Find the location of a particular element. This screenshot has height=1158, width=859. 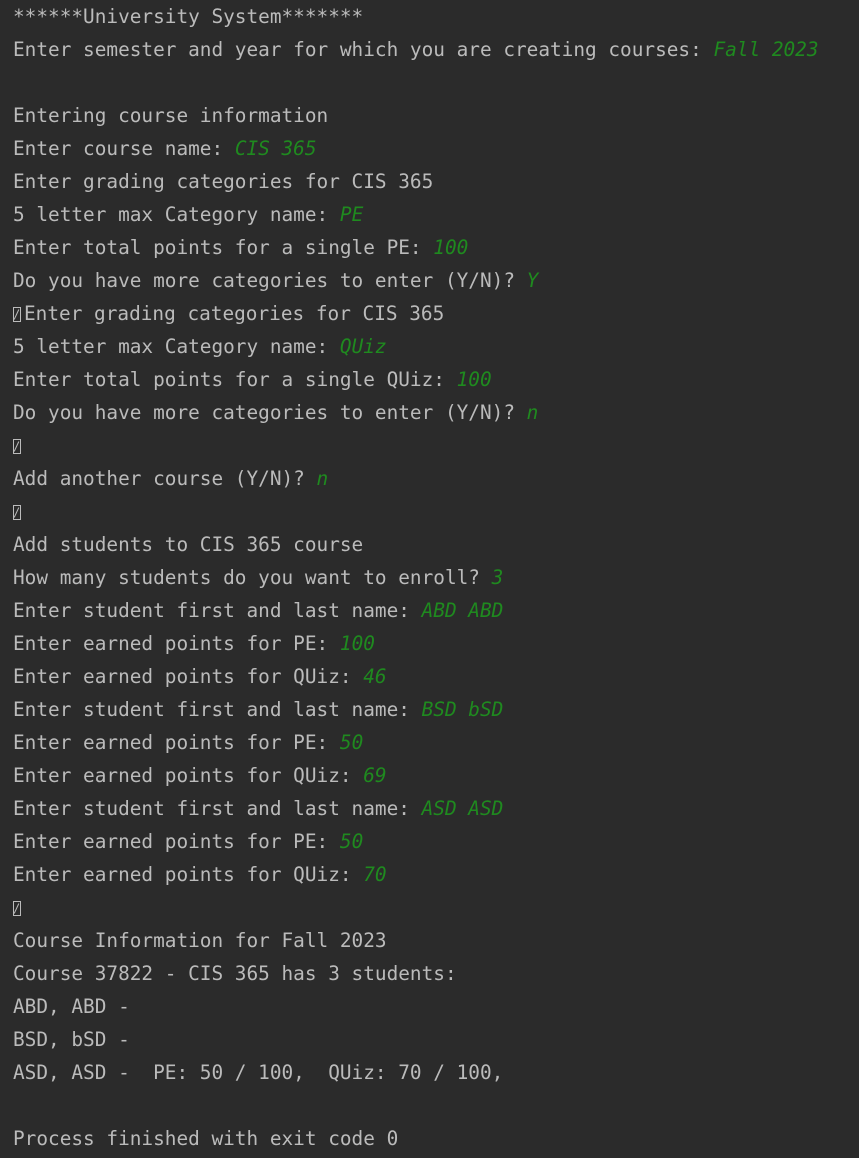

console-line: Course 37822 - CIS 365 has 3 students: is located at coordinates (436, 973).